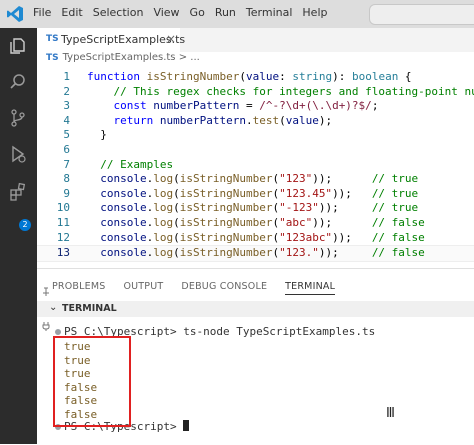 This screenshot has width=474, height=445. I want to click on activity-bar: 2, so click(18, 236).